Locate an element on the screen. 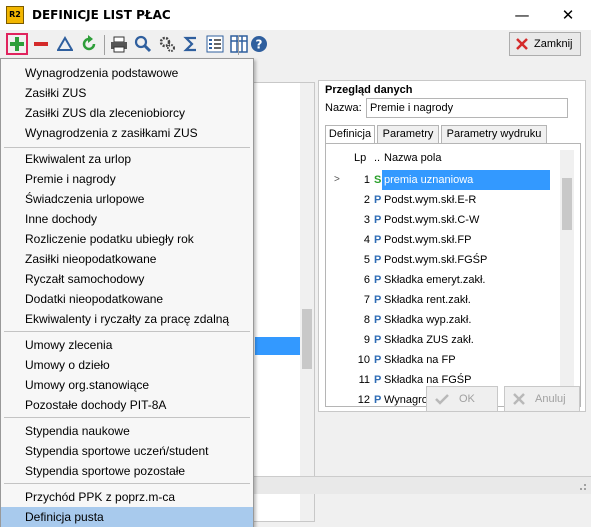 This screenshot has height=527, width=591. menu-item: Dodatki nieopodatkowane is located at coordinates (127, 299).